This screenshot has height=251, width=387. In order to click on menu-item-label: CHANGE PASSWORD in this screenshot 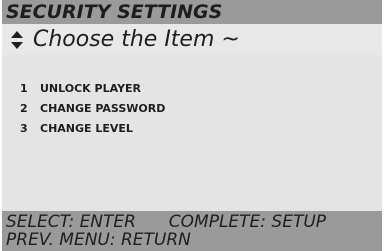, I will do `click(103, 108)`.